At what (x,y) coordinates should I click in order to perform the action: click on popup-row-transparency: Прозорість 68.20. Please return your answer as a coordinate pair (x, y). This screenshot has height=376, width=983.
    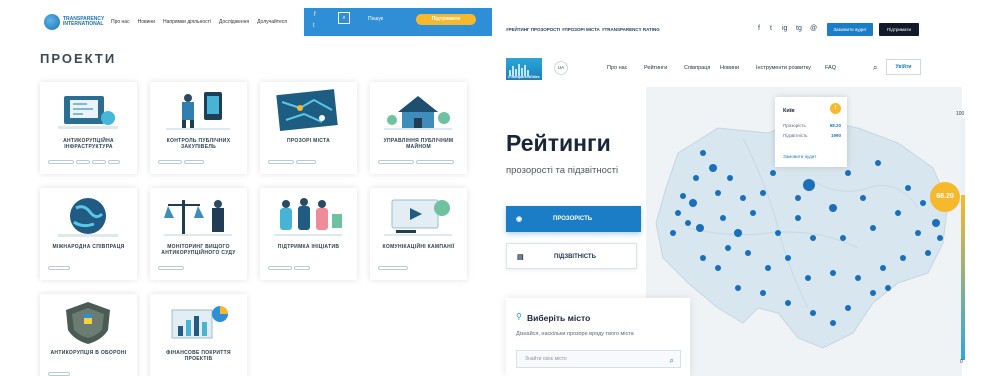
    Looking at the image, I should click on (812, 125).